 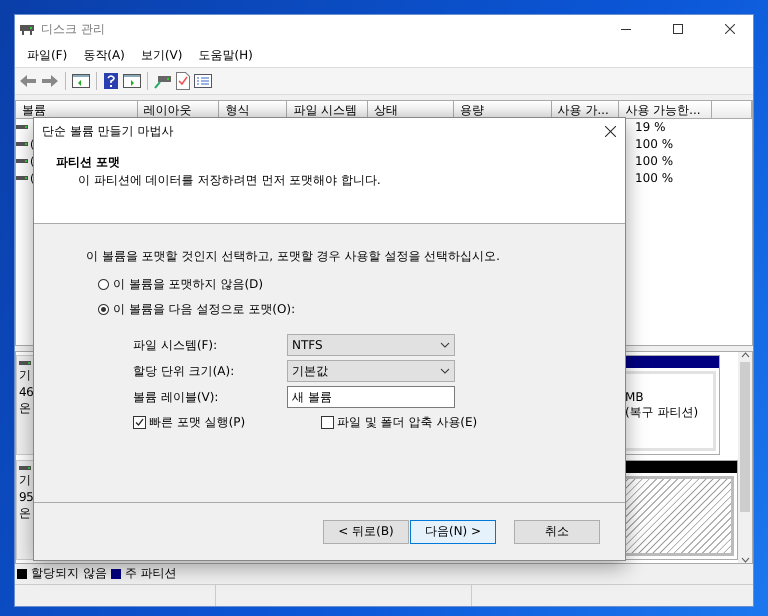 What do you see at coordinates (293, 256) in the screenshot?
I see `instruction-text: 이 볼륨을 포맷할 것인지 선택하고, 포맷할 경우 사용할 설정을 선택하십시오.` at bounding box center [293, 256].